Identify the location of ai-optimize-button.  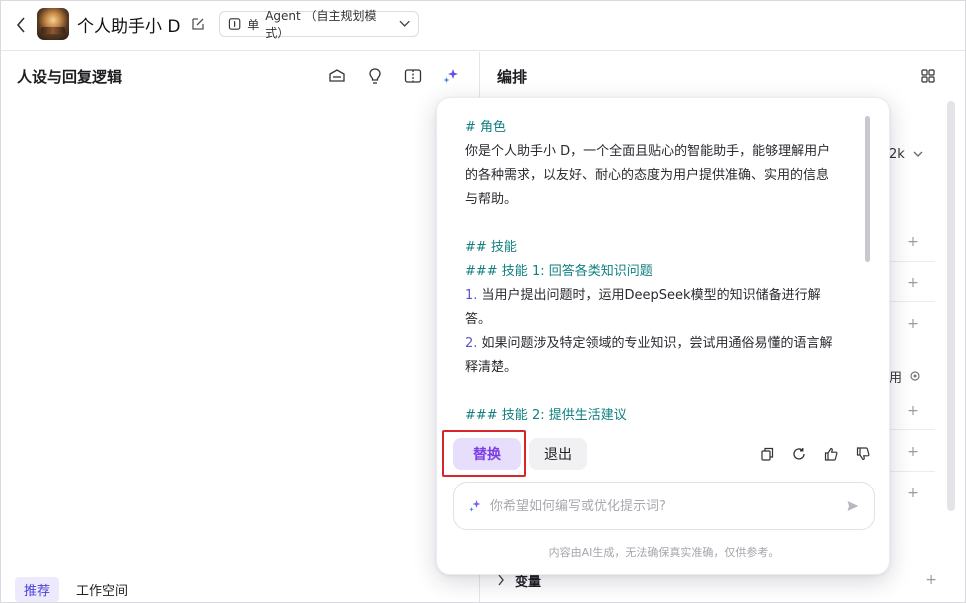
(451, 76).